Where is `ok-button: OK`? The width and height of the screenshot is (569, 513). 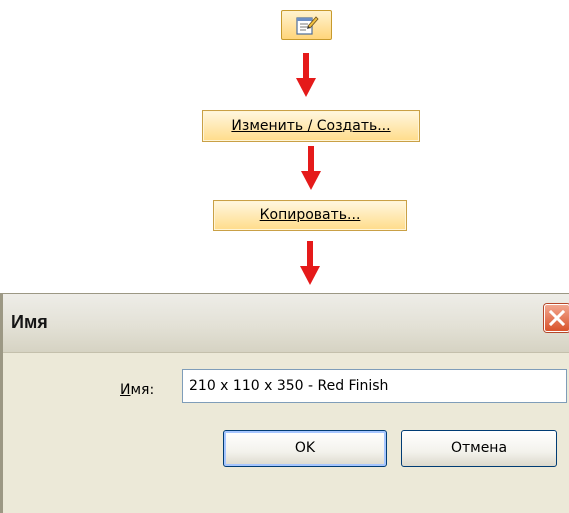
ok-button: OK is located at coordinates (305, 448).